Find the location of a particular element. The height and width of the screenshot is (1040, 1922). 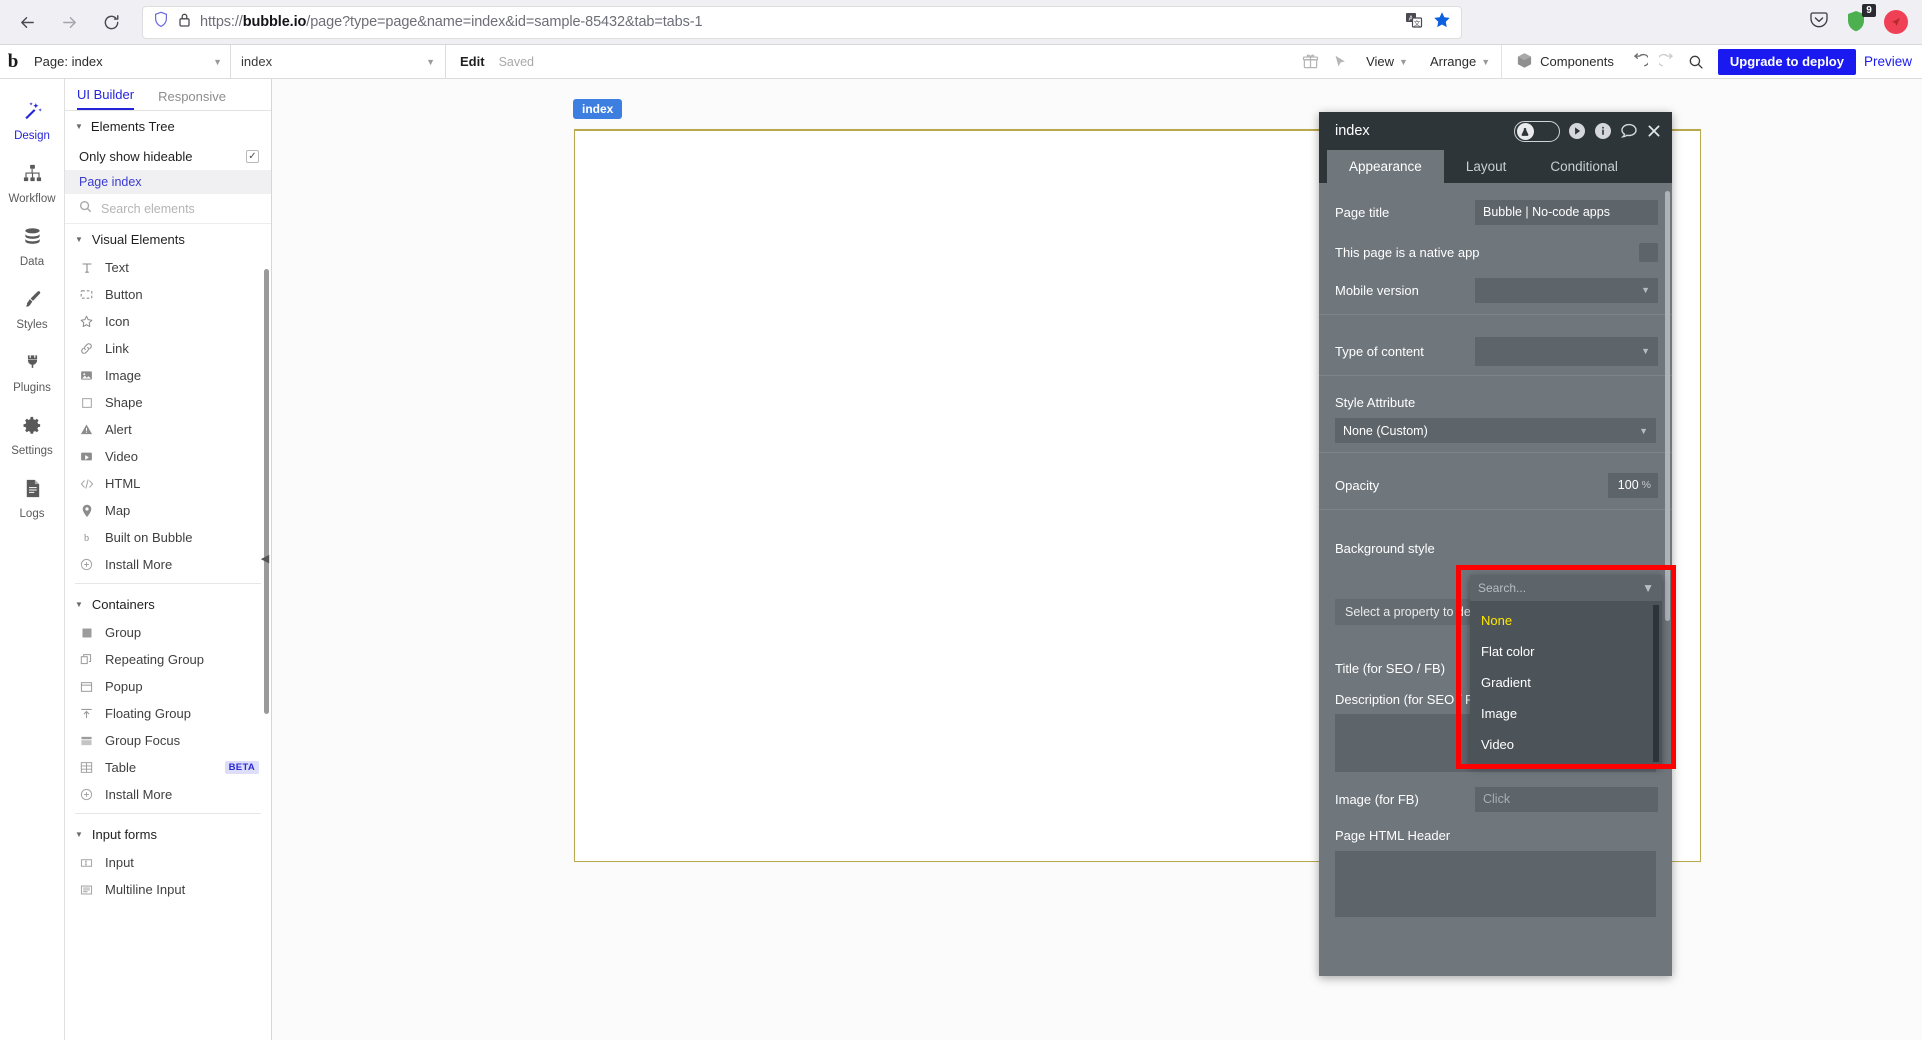

page-selector-dropdown: Page: index ▼ is located at coordinates (128, 61).